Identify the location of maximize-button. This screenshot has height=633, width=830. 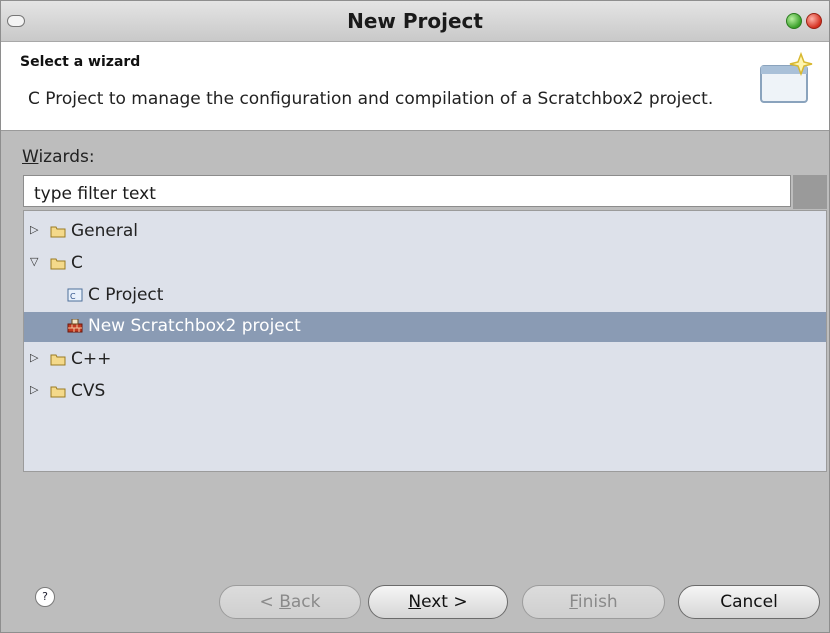
(794, 21).